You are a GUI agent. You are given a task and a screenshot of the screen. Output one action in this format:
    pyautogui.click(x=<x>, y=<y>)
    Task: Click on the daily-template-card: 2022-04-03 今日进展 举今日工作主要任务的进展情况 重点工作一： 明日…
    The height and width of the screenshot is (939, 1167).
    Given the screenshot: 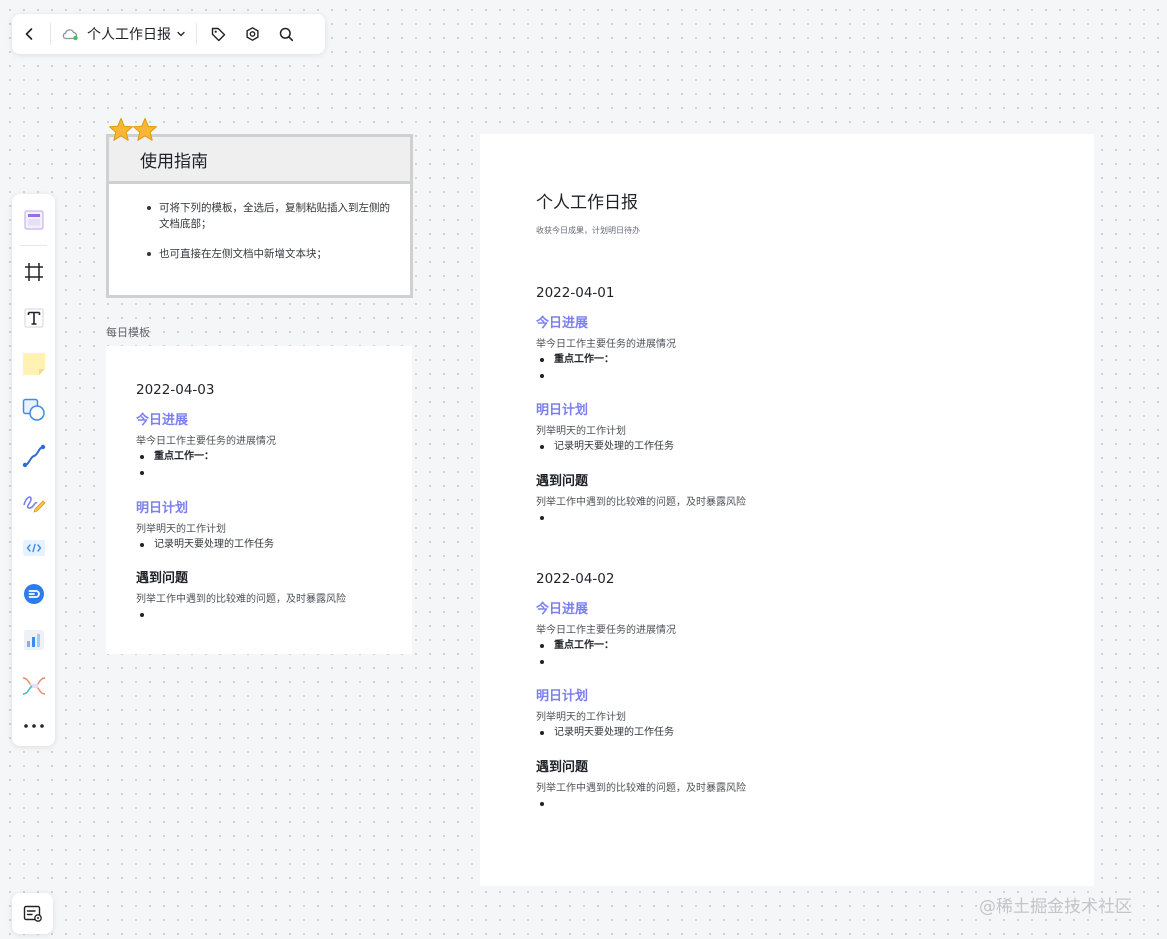 What is the action you would take?
    pyautogui.click(x=259, y=500)
    